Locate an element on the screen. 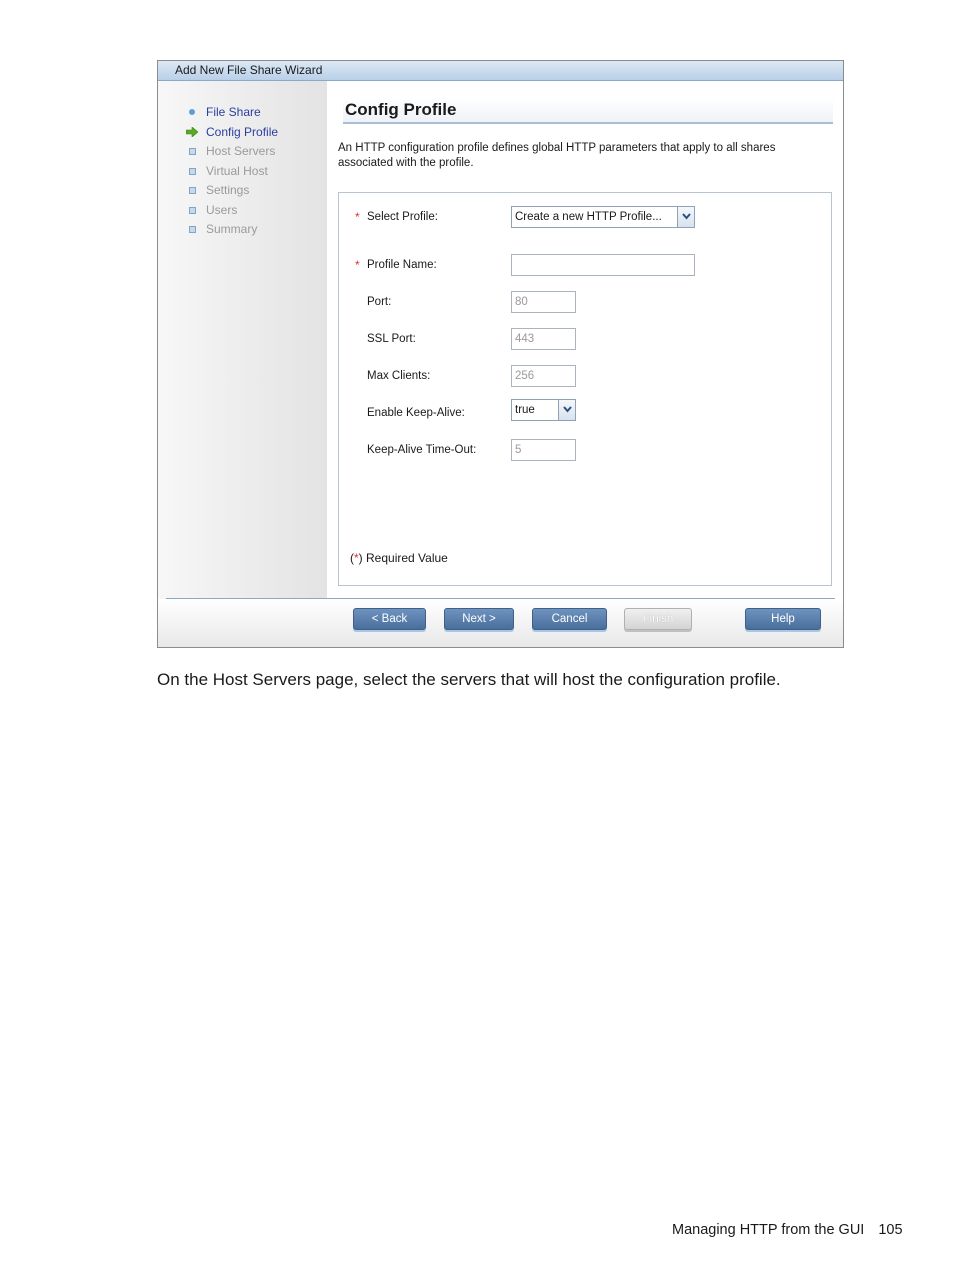 The height and width of the screenshot is (1271, 954). page-footer: Managing HTTP from the GUI 105 is located at coordinates (787, 1230).